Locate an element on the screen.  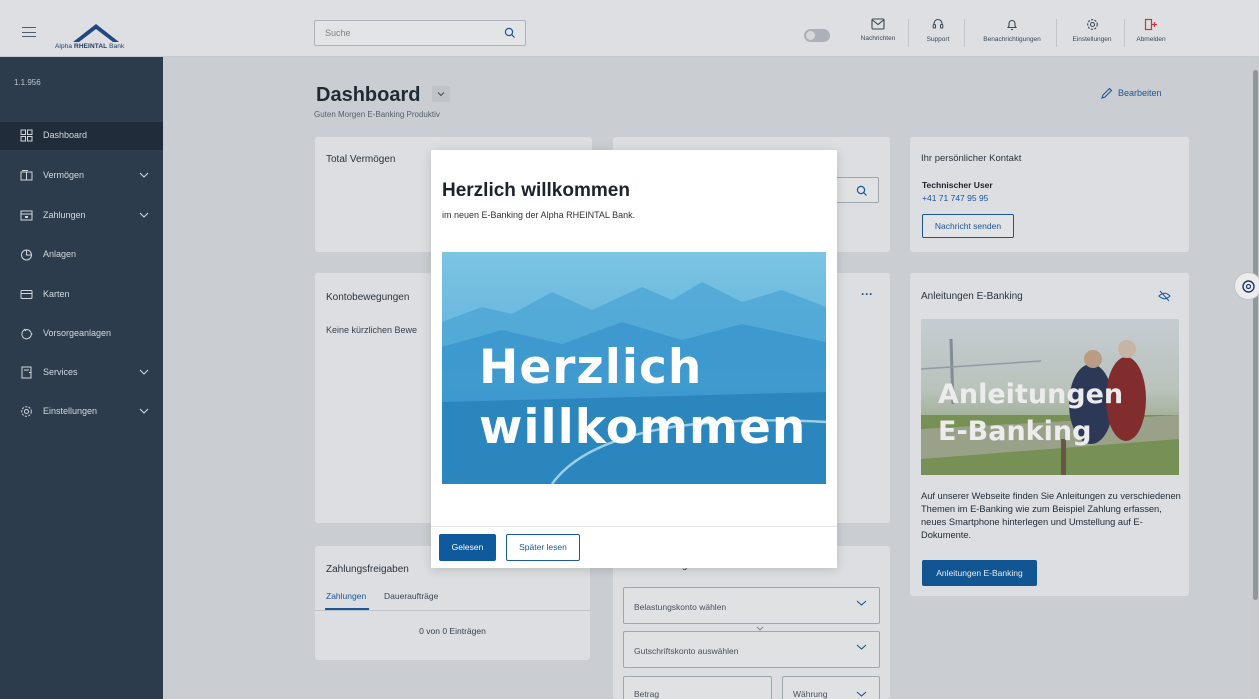
read-later-button: Später lesen is located at coordinates (543, 547).